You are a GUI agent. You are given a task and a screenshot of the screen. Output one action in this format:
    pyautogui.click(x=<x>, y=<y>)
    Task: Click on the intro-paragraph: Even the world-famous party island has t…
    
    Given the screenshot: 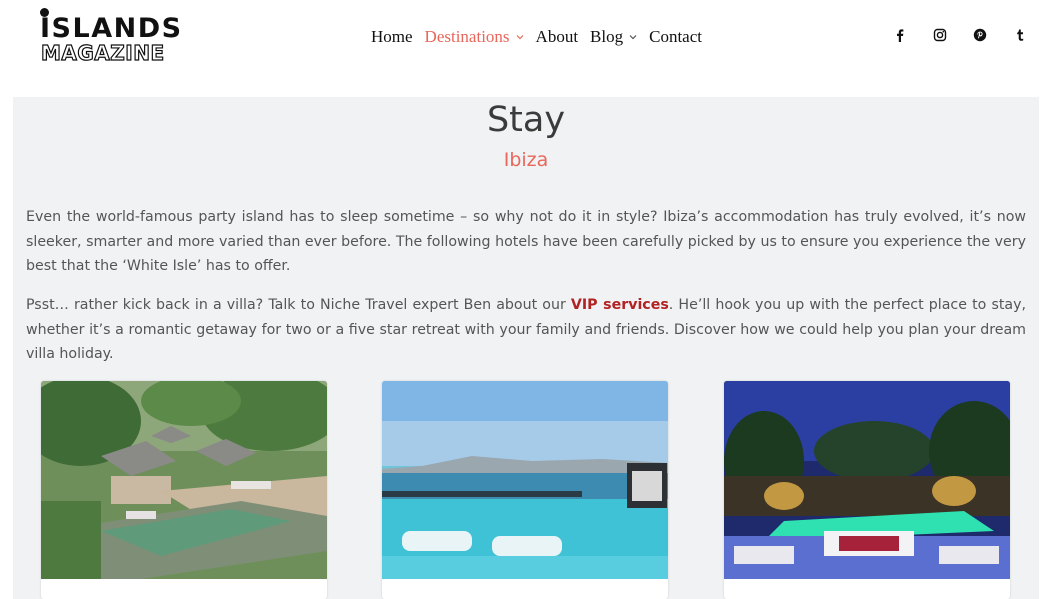 What is the action you would take?
    pyautogui.click(x=526, y=241)
    